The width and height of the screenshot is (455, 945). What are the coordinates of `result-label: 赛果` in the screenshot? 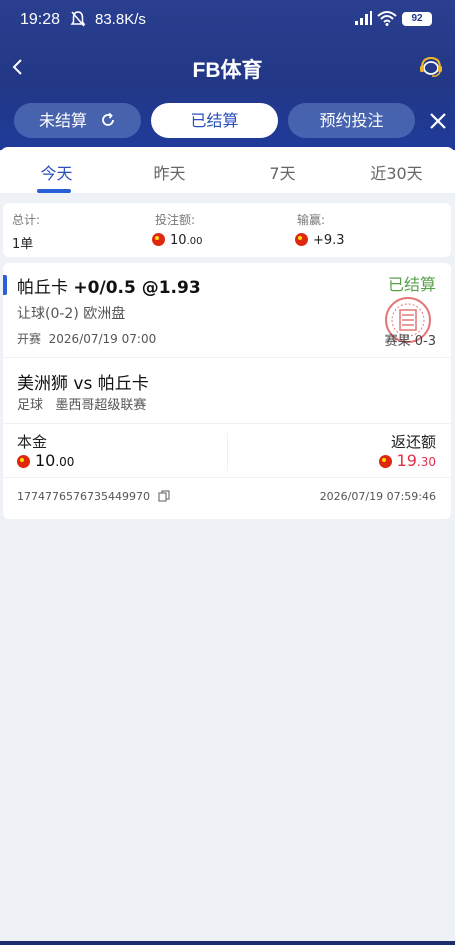 It's located at (397, 341).